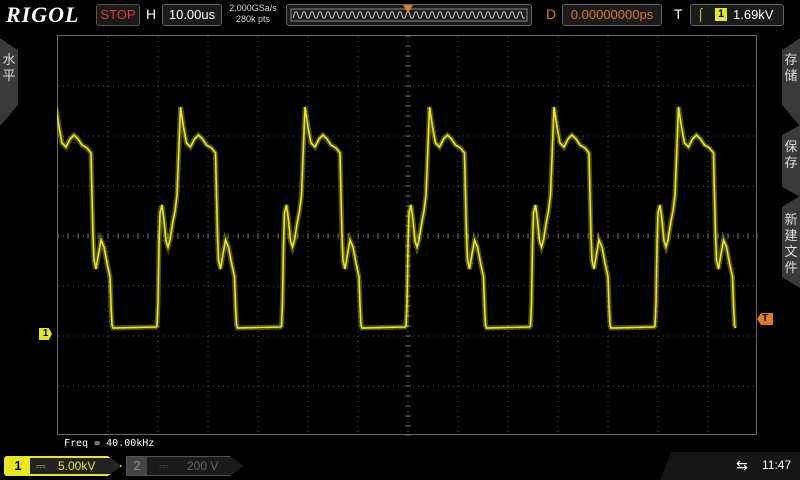 Image resolution: width=800 pixels, height=480 pixels. What do you see at coordinates (77, 466) in the screenshot?
I see `channel1-scale: 5.00kV` at bounding box center [77, 466].